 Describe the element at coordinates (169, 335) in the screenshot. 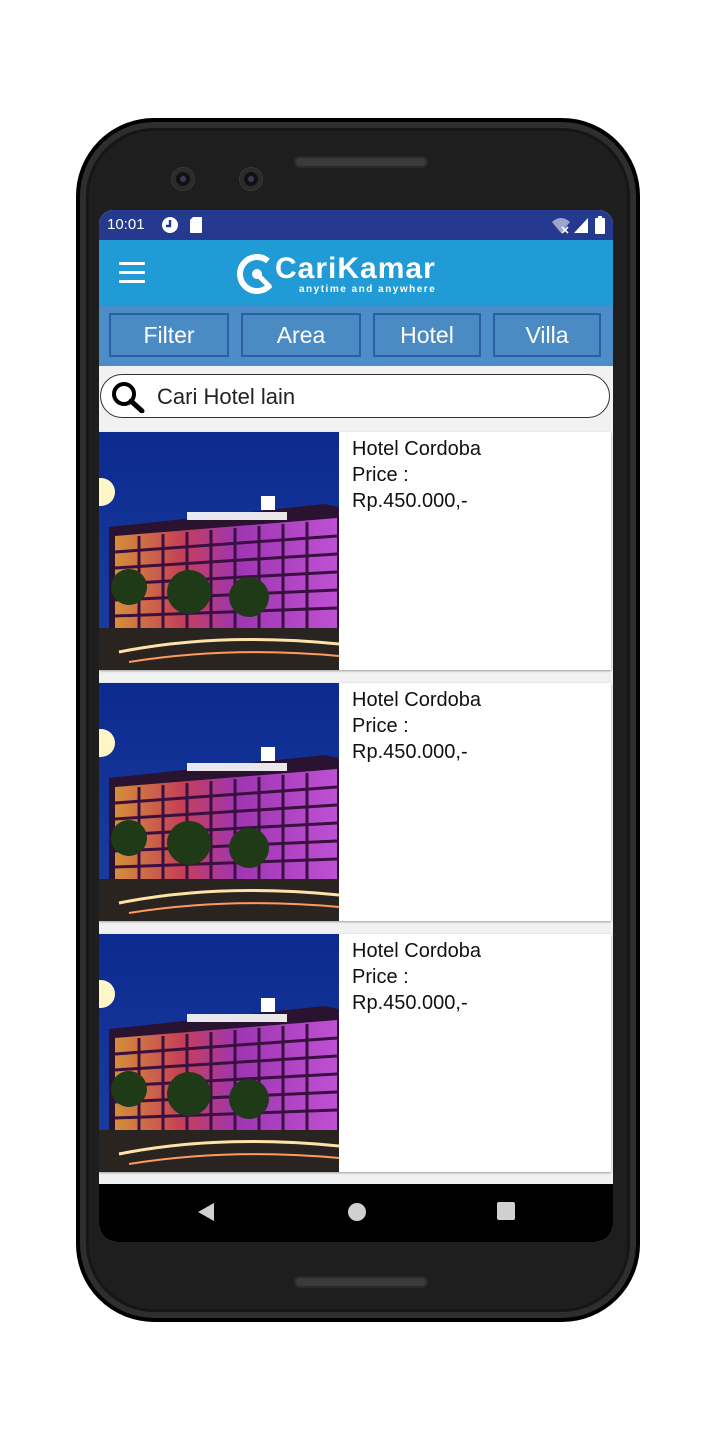

I see `tab-filter: Filter` at that location.